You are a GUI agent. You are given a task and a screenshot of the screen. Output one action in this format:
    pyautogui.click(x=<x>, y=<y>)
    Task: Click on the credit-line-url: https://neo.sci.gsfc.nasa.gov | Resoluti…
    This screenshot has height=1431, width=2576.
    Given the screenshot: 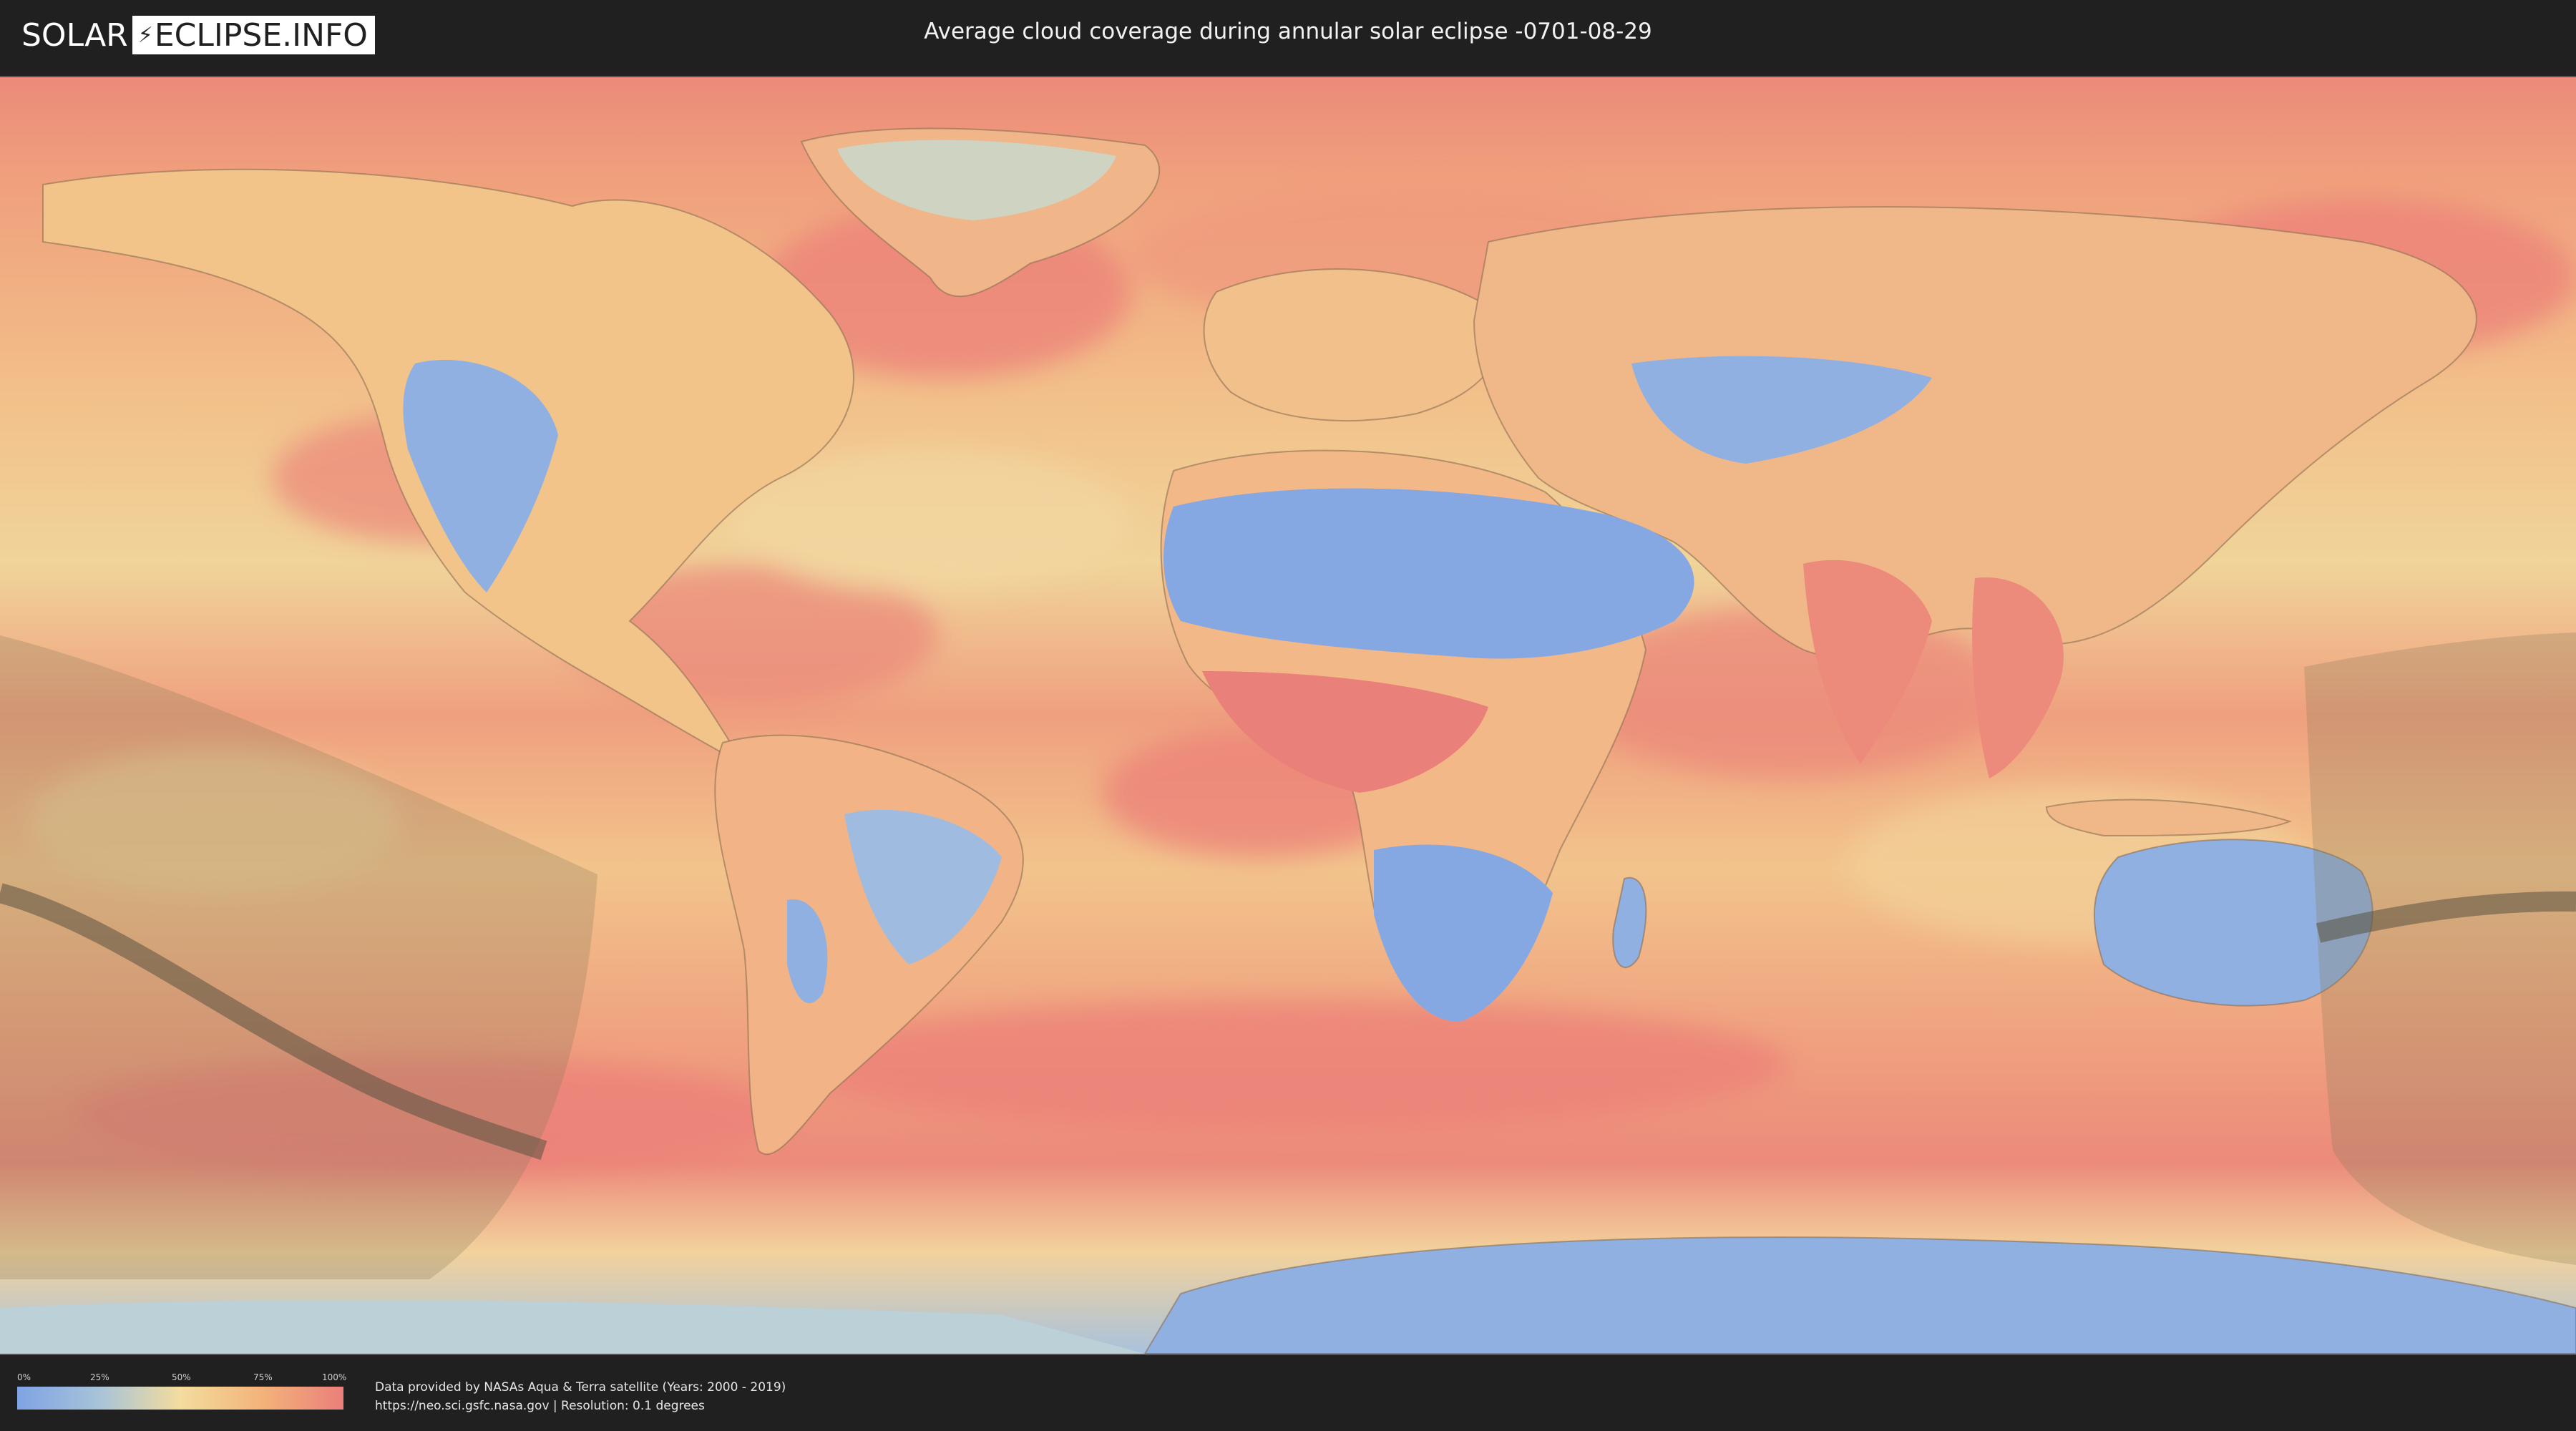 What is the action you would take?
    pyautogui.click(x=580, y=1406)
    